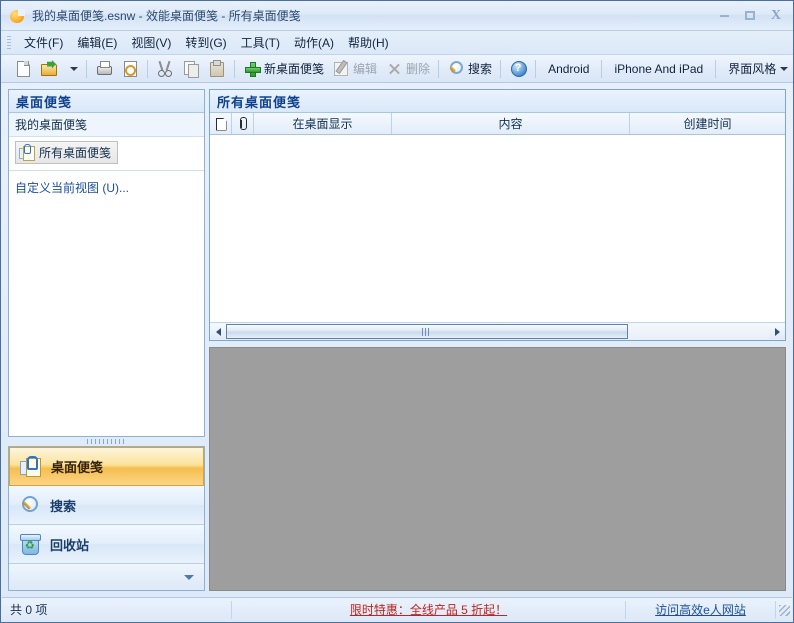 This screenshot has width=794, height=623. Describe the element at coordinates (394, 68) in the screenshot. I see `close-x-icon` at that location.